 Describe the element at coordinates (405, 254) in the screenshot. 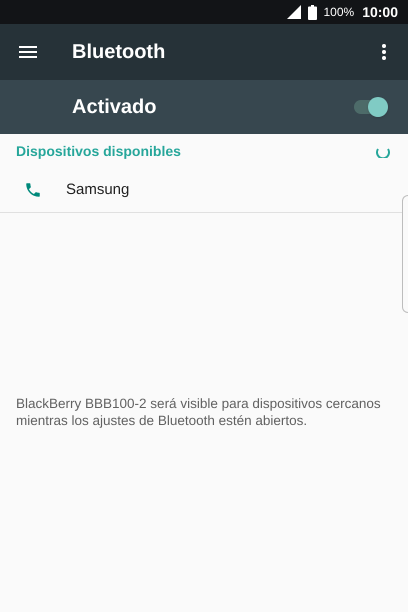

I see `edge-panel-handle` at that location.